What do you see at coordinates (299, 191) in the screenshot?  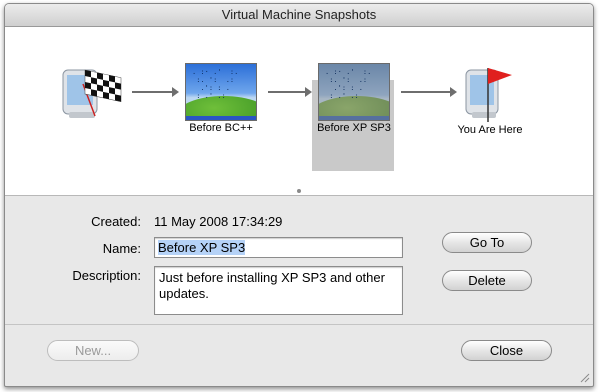 I see `splitter-handle` at bounding box center [299, 191].